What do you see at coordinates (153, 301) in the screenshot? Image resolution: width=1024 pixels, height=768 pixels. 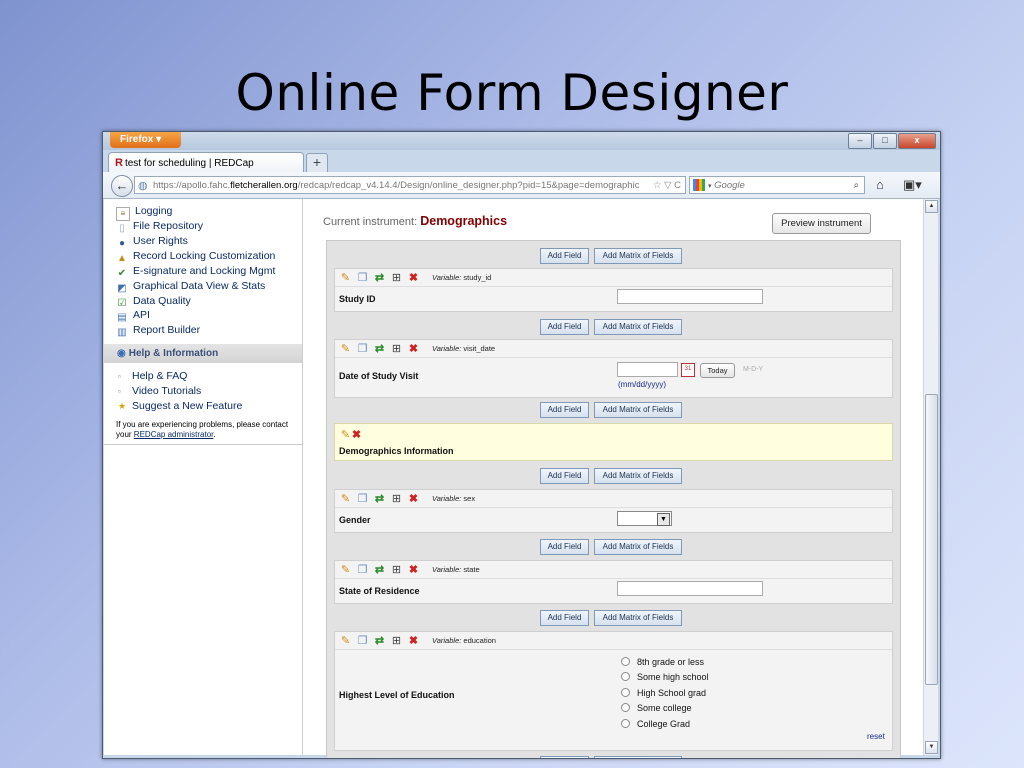 I see `sidebar-item-data-quality: ☑ Data Quality` at bounding box center [153, 301].